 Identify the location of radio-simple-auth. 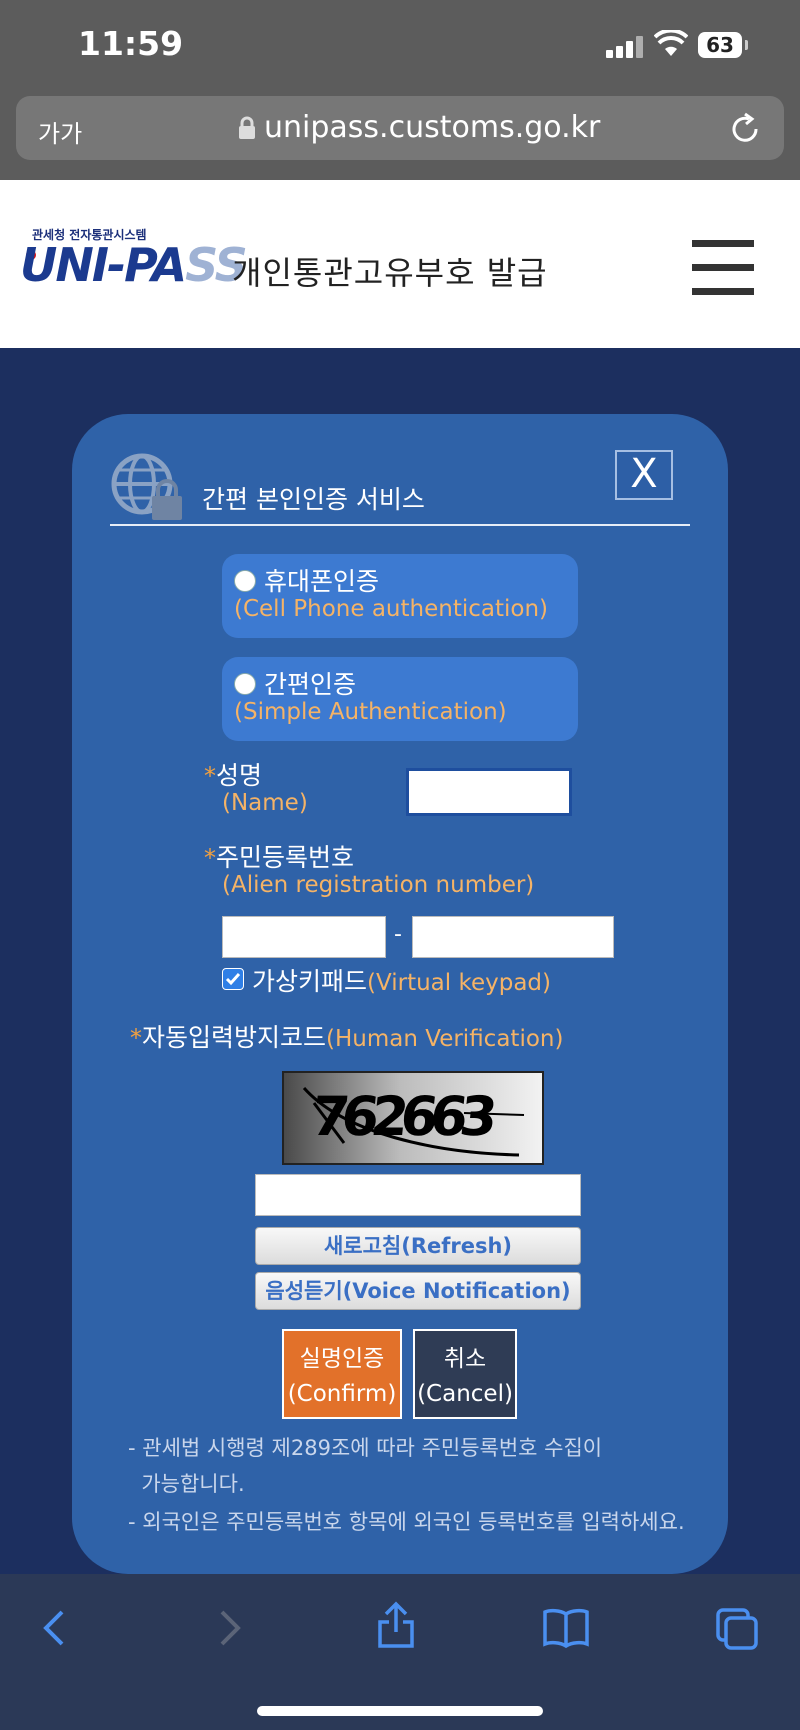
(245, 684).